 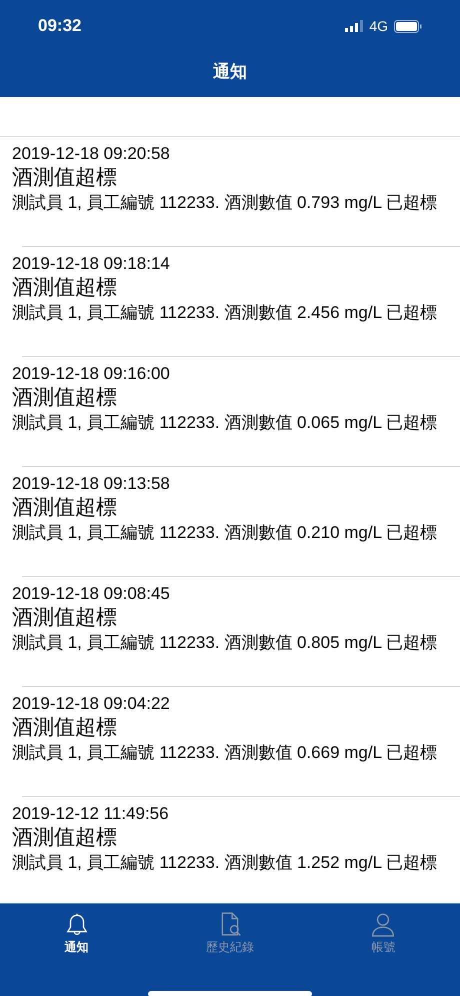 What do you see at coordinates (91, 264) in the screenshot?
I see `notification-time: 2019-12-18 09:18:14` at bounding box center [91, 264].